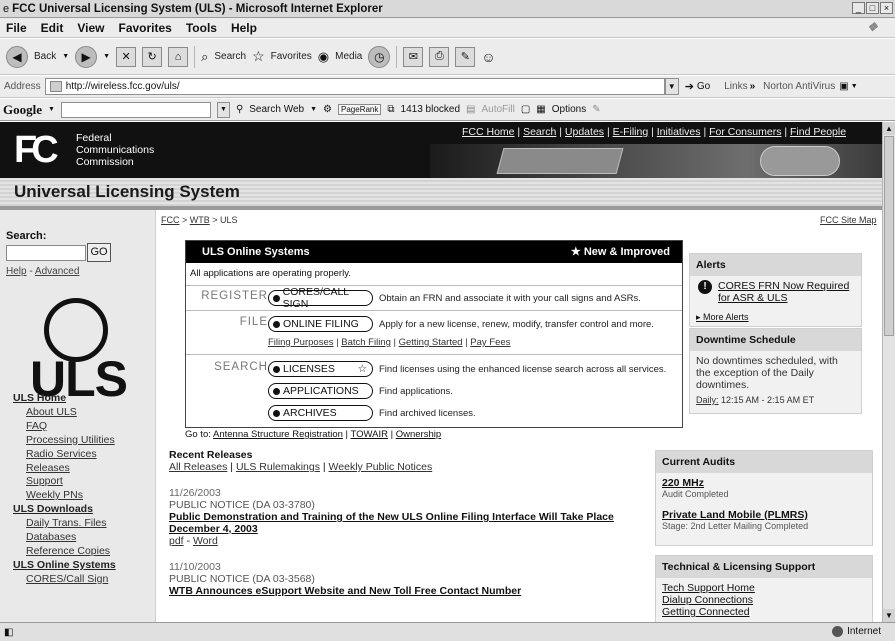 The height and width of the screenshot is (641, 895). I want to click on cores-call-sign-button: CORES/CALL SIGN, so click(320, 298).